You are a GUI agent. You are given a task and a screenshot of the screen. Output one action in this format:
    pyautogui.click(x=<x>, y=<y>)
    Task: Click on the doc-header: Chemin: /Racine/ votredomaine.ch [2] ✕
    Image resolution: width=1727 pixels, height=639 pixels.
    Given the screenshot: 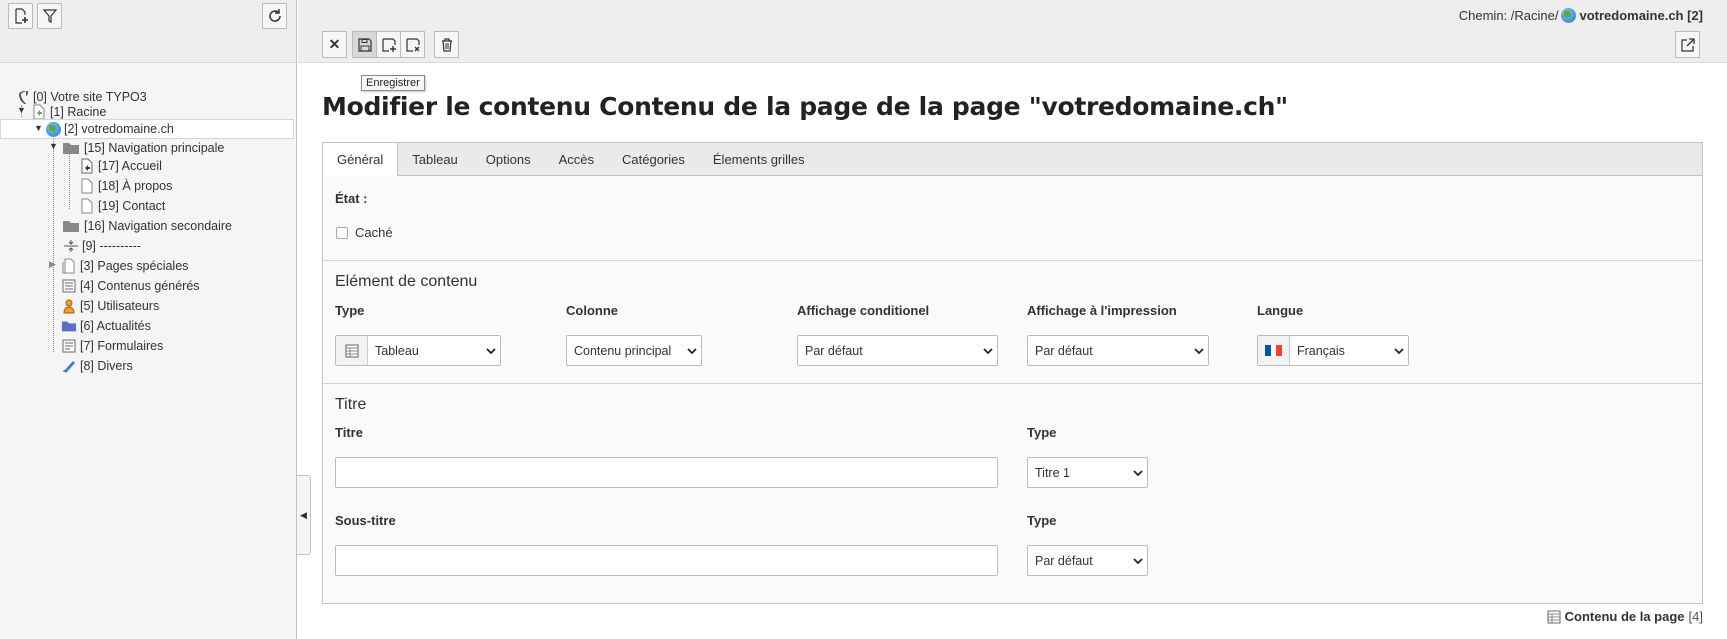 What is the action you would take?
    pyautogui.click(x=1012, y=31)
    